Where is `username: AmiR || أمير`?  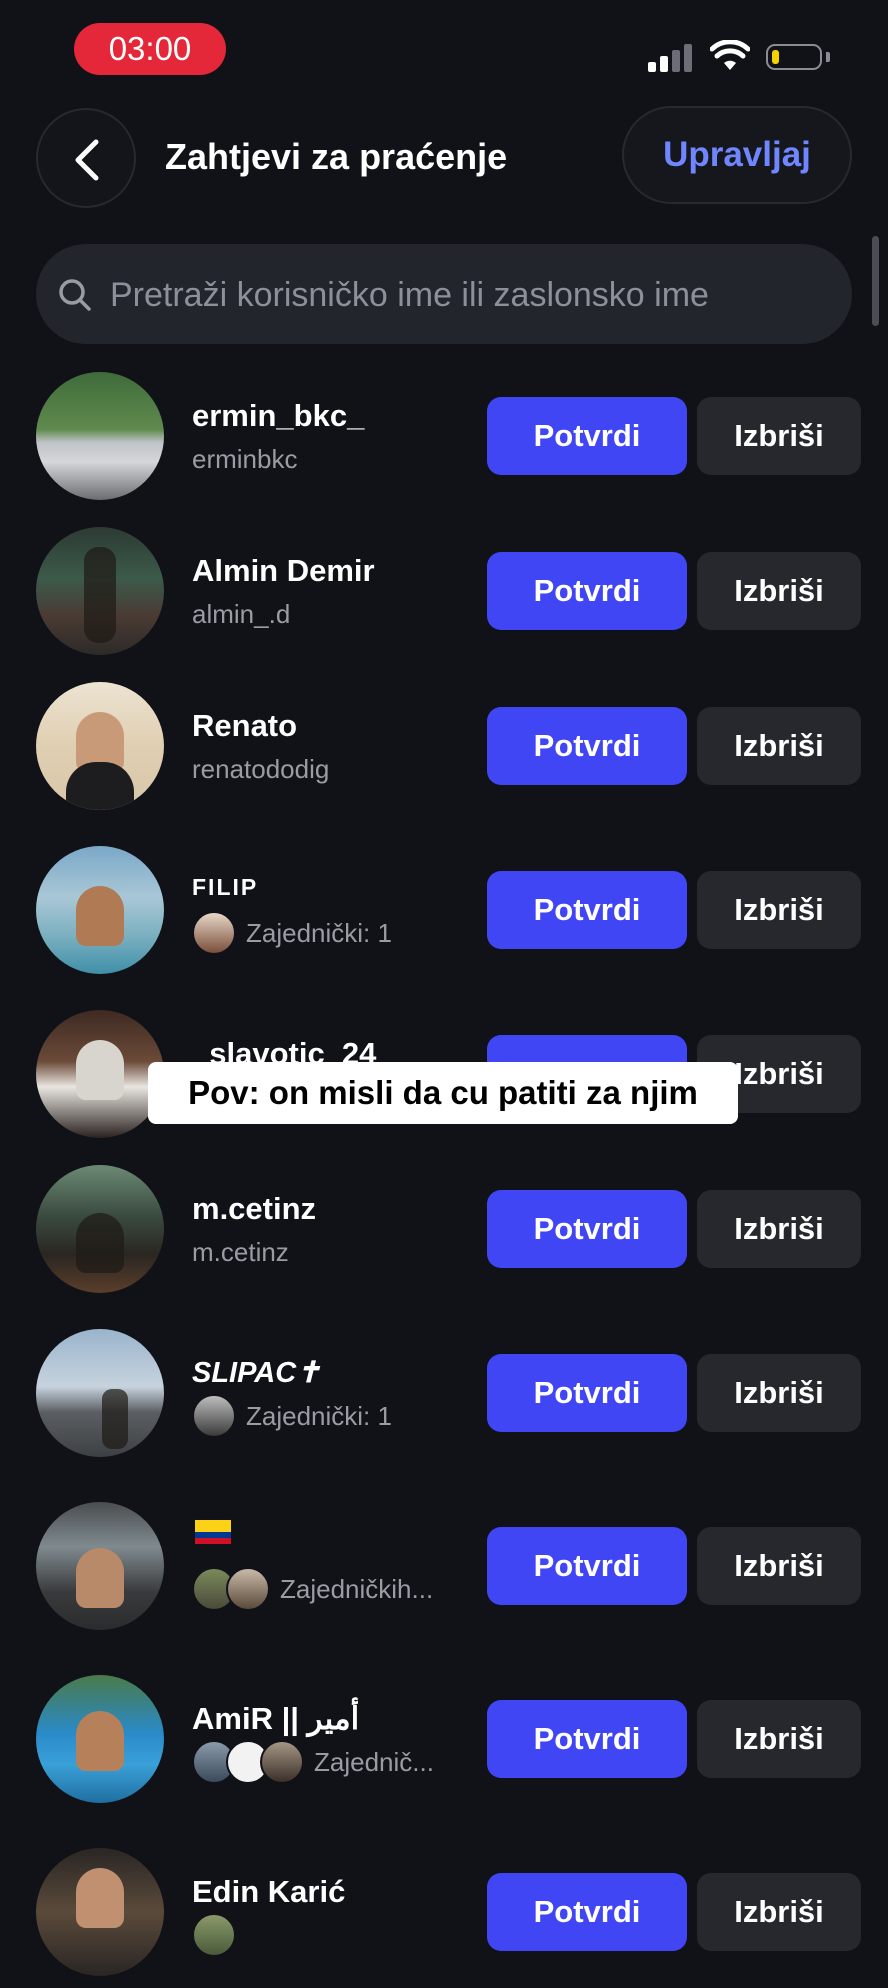
username: AmiR || أمير is located at coordinates (275, 1719).